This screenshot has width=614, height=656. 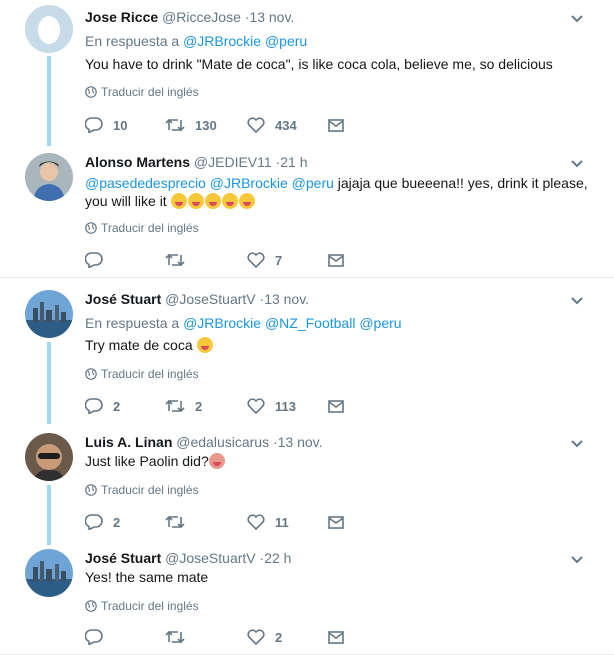 I want to click on tweet-header: Alonso Martens @JEDIEV11 ·21 h, so click(x=196, y=162).